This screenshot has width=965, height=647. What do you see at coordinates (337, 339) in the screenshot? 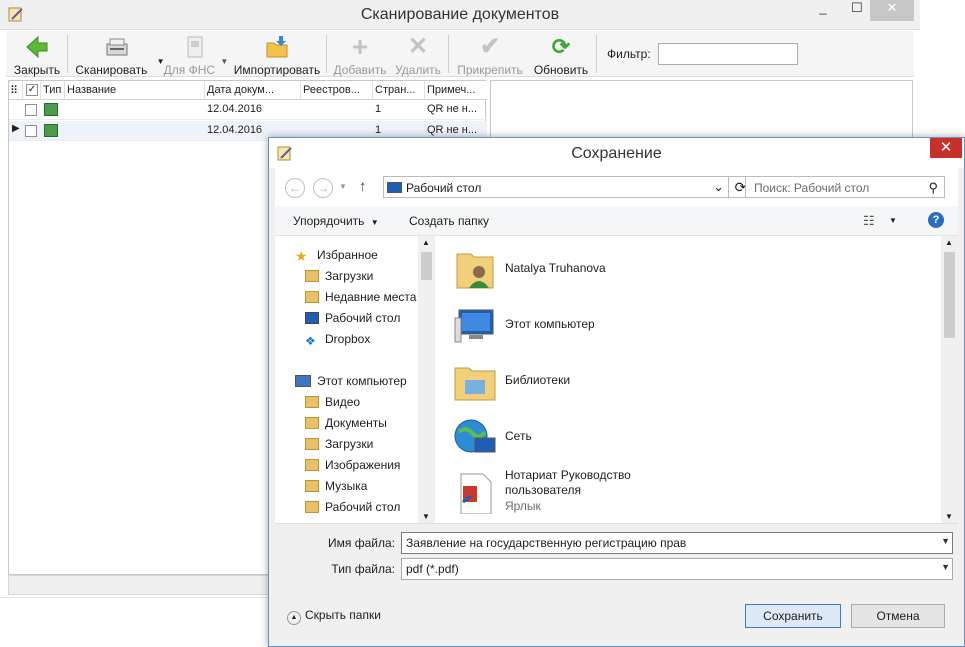
I see `nav-item-dropbox: ❖ Dropbox` at bounding box center [337, 339].